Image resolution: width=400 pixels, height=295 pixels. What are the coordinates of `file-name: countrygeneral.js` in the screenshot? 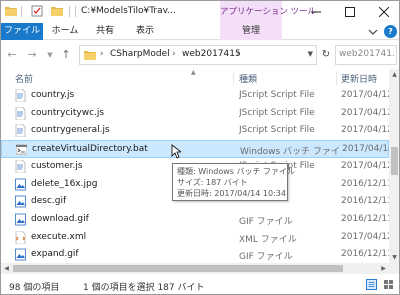 It's located at (70, 130).